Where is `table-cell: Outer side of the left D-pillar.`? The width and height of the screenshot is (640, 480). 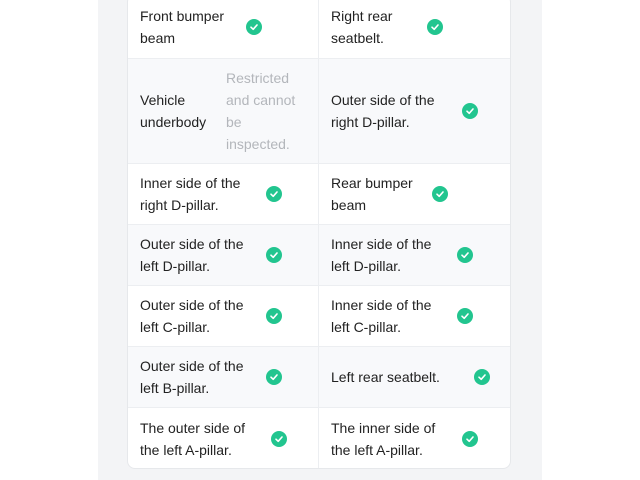
table-cell: Outer side of the left D-pillar. is located at coordinates (223, 255).